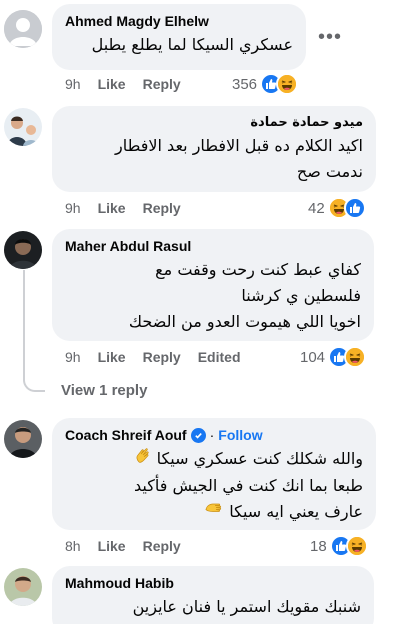 The image size is (416, 624). I want to click on comment-line: عارف يعني ايه سيكا, so click(296, 511).